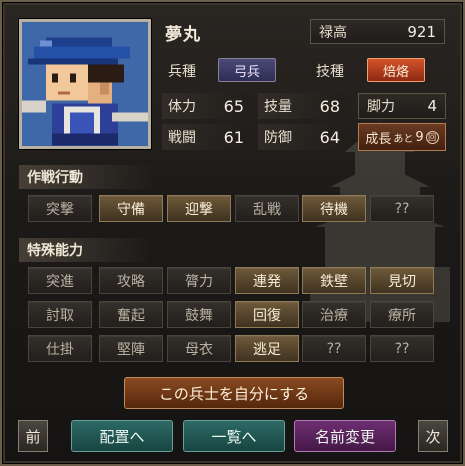  What do you see at coordinates (233, 137) in the screenshot?
I see `combat-value: 61` at bounding box center [233, 137].